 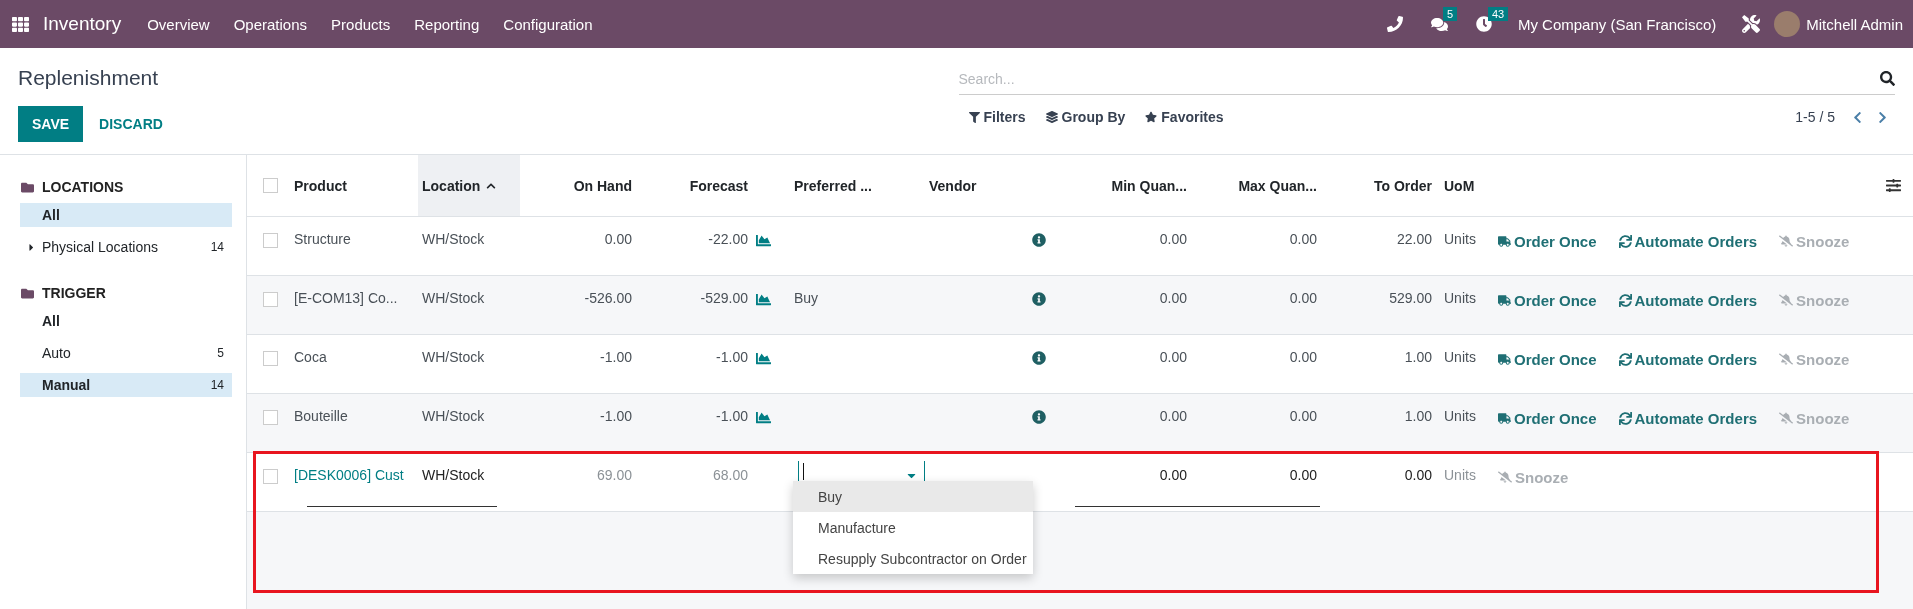 What do you see at coordinates (1085, 117) in the screenshot?
I see `filter-menu-button: Group By` at bounding box center [1085, 117].